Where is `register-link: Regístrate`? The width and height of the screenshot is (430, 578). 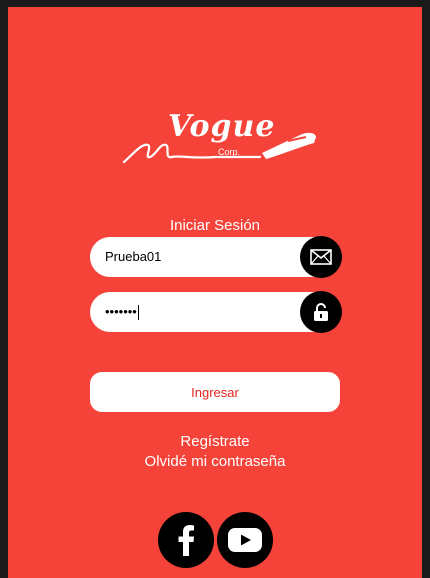
register-link: Regístrate is located at coordinates (215, 441).